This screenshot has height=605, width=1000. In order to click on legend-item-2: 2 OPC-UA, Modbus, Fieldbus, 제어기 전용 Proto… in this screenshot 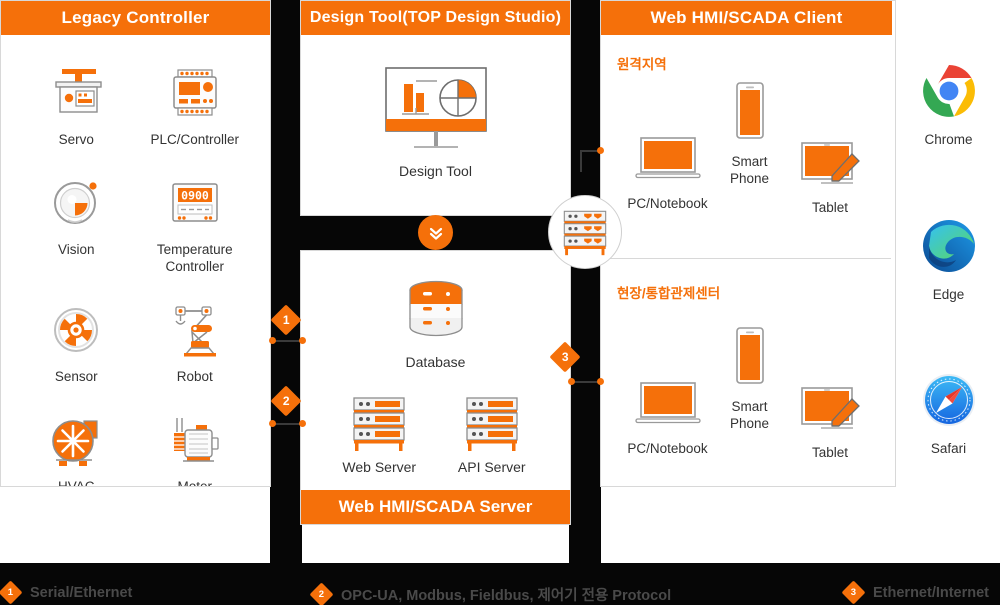, I will do `click(490, 593)`.